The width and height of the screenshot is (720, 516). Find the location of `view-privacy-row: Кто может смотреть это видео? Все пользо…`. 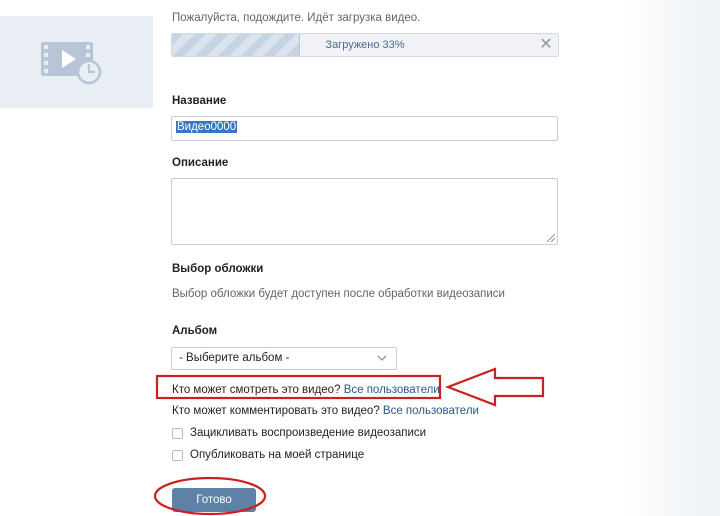

view-privacy-row: Кто может смотреть это видео? Все пользо… is located at coordinates (306, 390).